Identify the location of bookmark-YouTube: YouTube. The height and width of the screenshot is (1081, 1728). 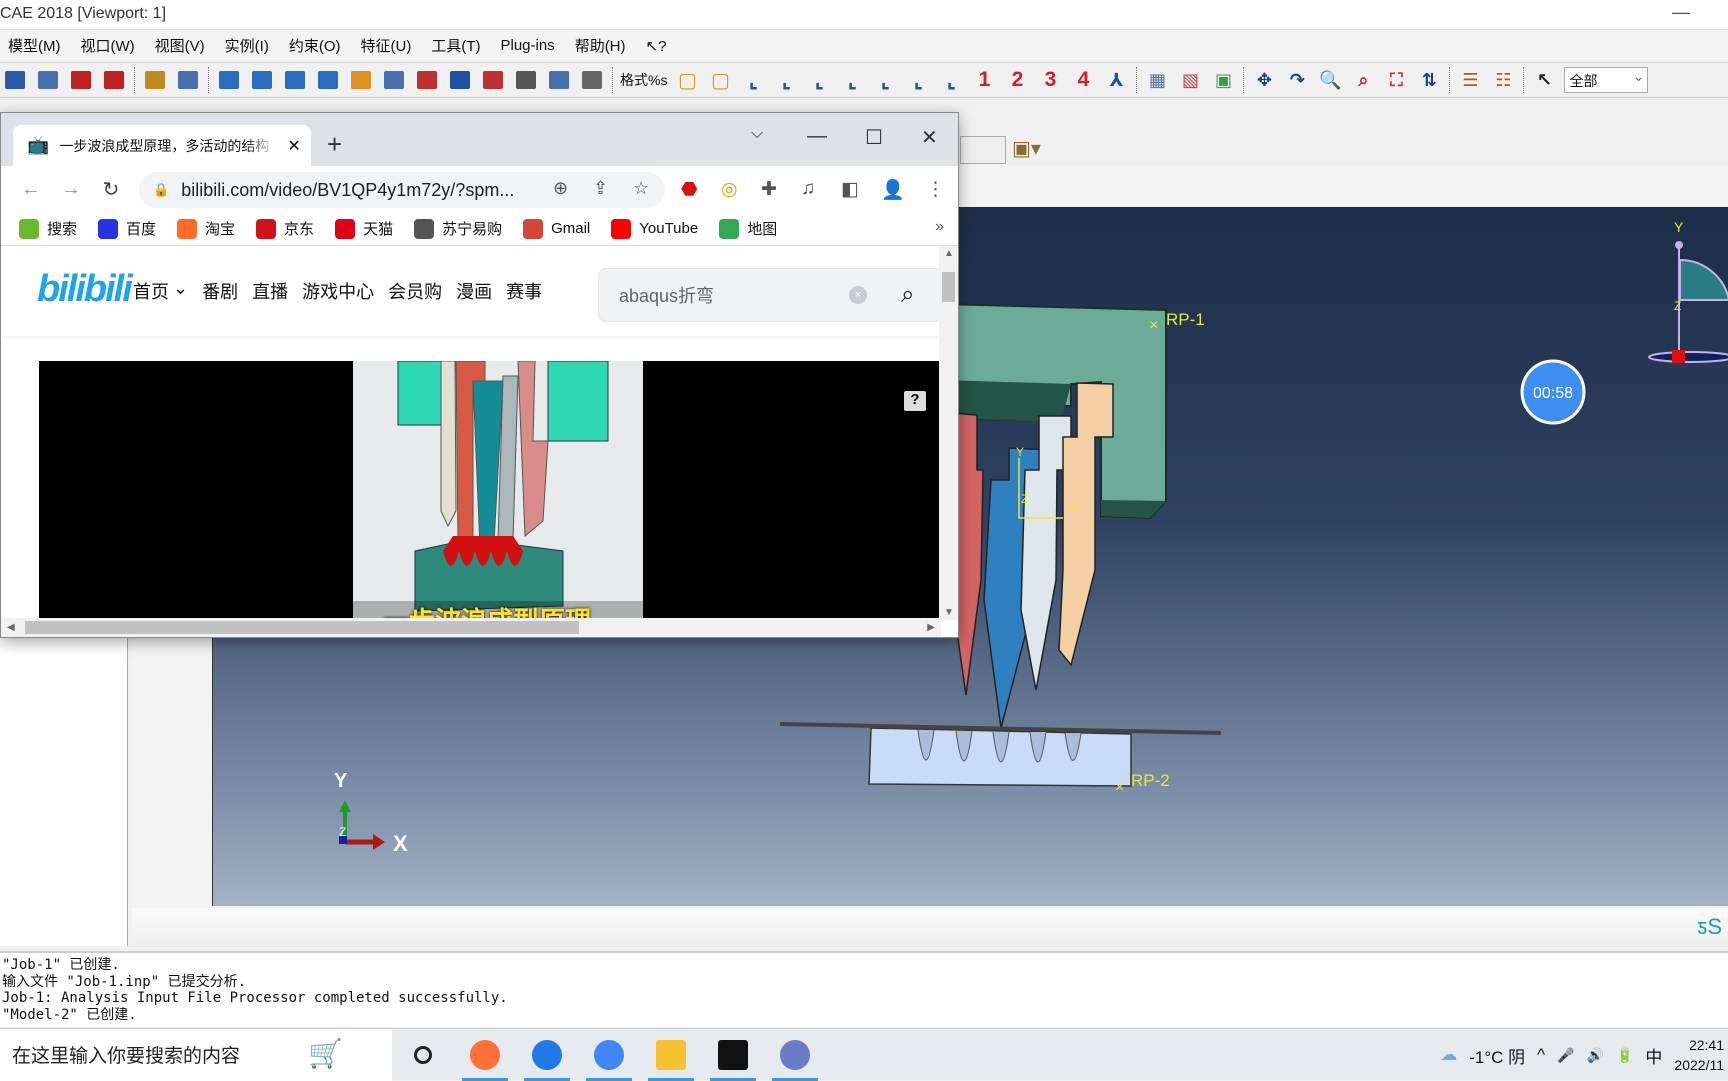
(654, 228).